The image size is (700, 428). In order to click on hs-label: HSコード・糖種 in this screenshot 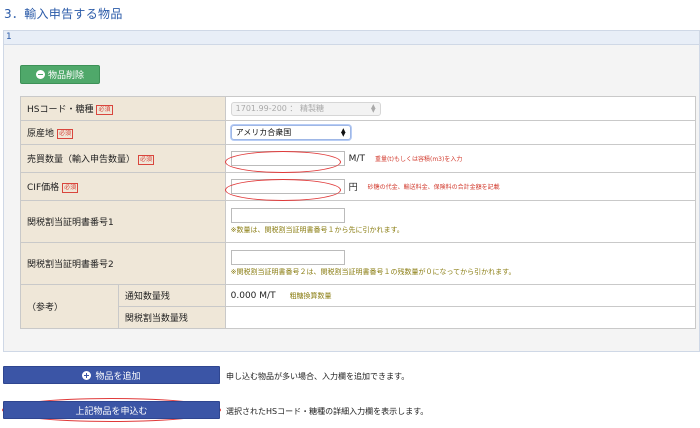, I will do `click(60, 110)`.